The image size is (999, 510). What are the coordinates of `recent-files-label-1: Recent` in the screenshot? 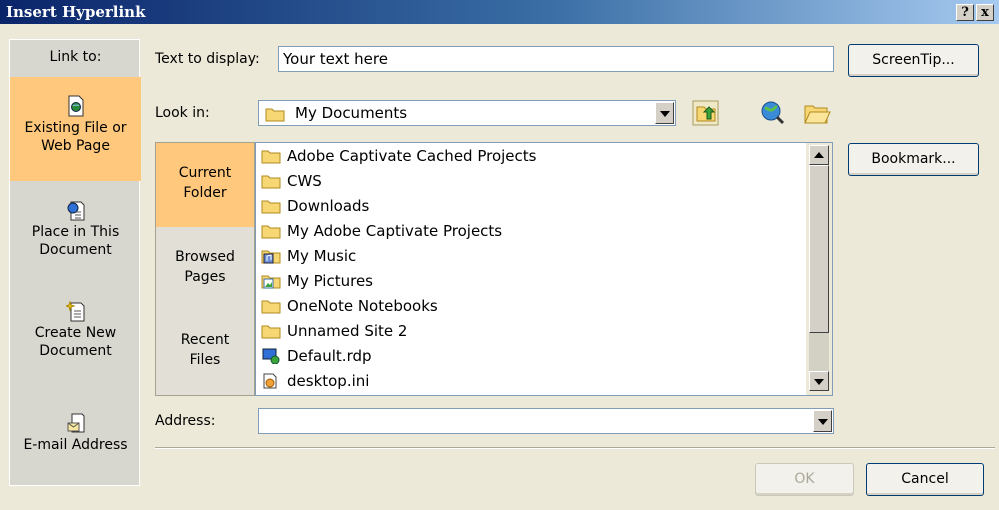 It's located at (205, 340).